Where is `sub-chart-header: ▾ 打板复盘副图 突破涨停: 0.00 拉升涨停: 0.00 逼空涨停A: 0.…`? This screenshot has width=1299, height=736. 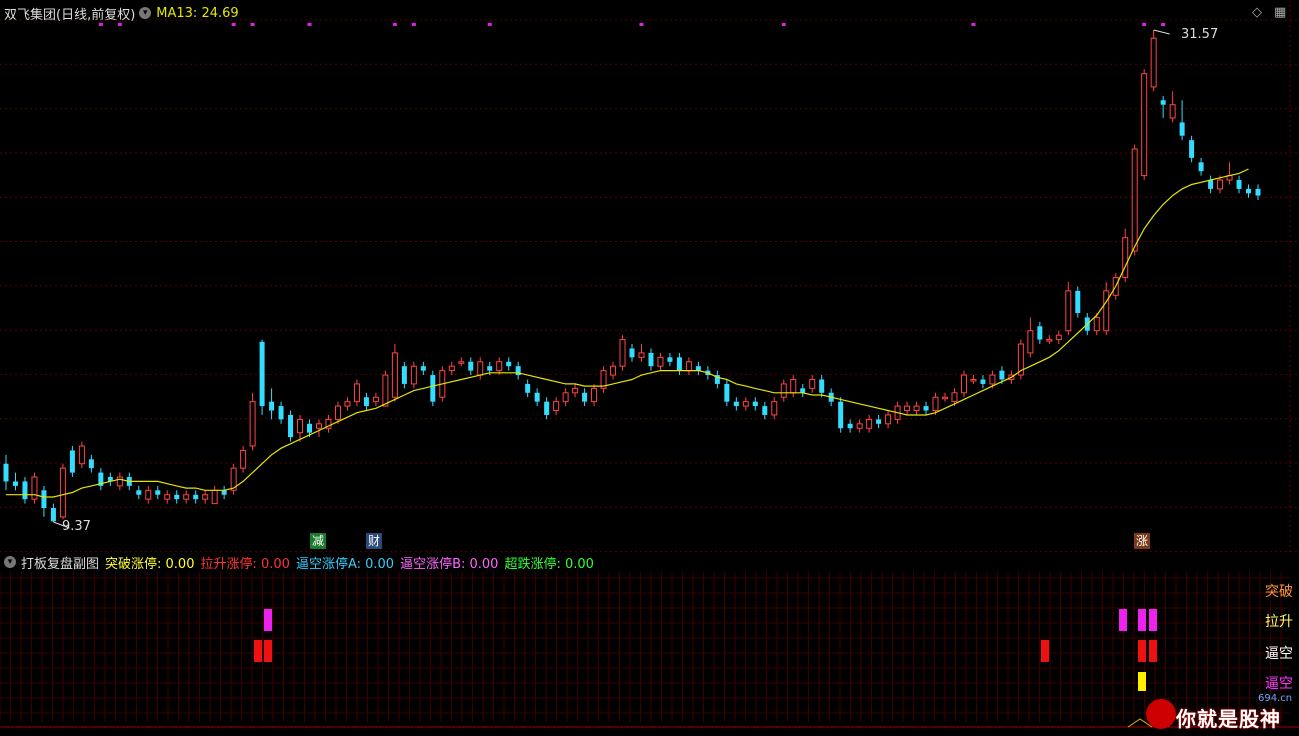 sub-chart-header: ▾ 打板复盘副图 突破涨停: 0.00 拉升涨停: 0.00 逼空涨停A: 0.… is located at coordinates (297, 562).